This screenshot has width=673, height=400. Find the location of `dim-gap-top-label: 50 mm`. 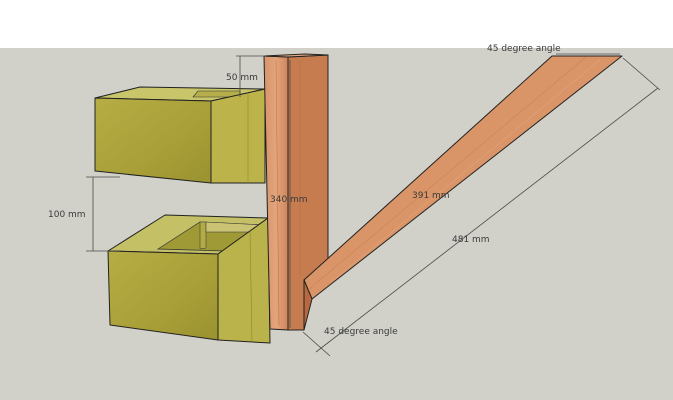

dim-gap-top-label: 50 mm is located at coordinates (242, 78).